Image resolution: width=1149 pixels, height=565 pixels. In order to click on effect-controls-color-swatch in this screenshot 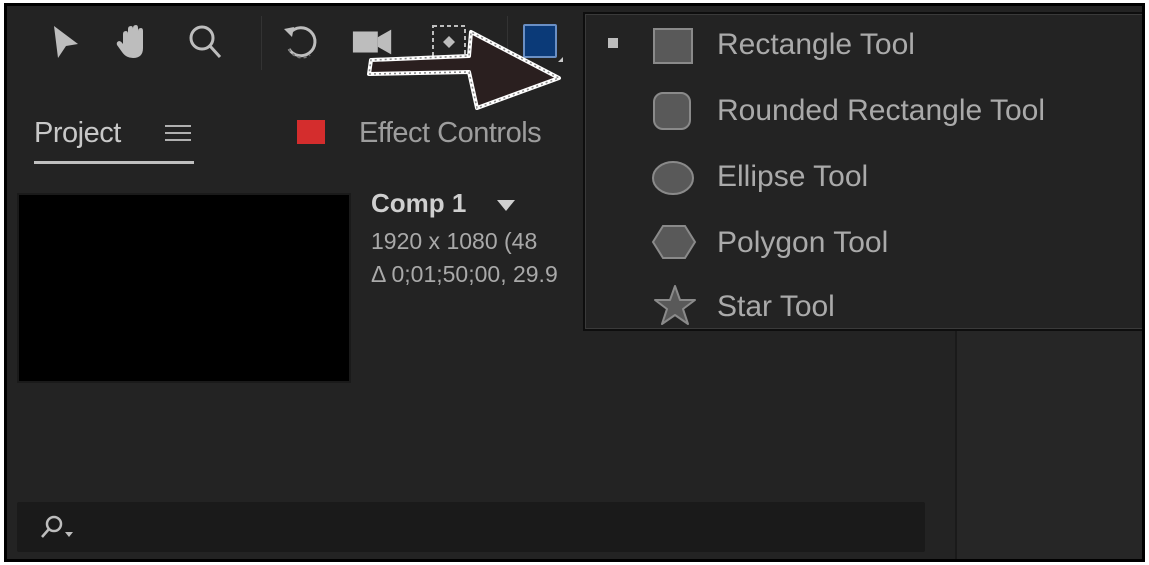, I will do `click(311, 132)`.